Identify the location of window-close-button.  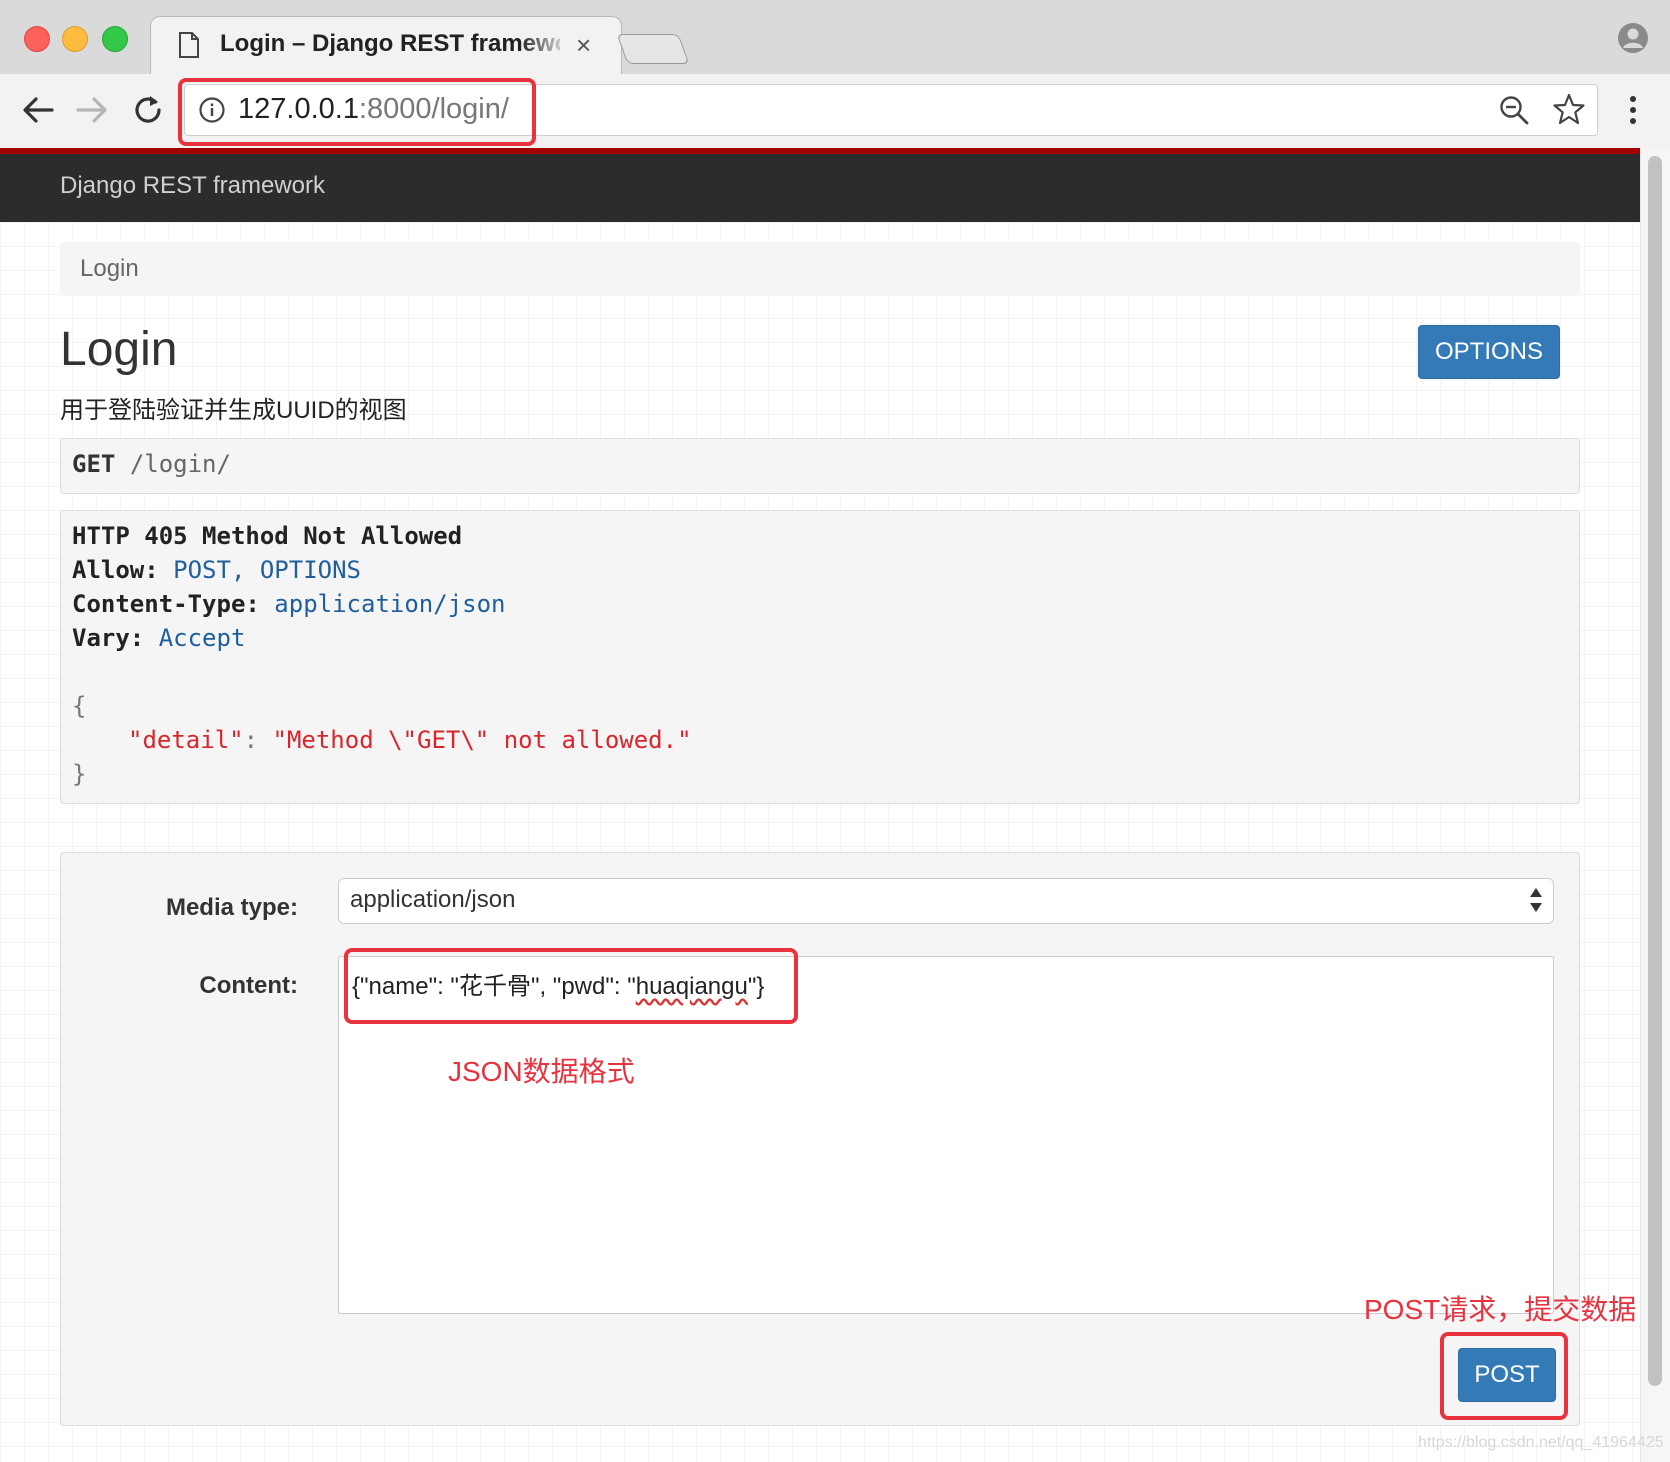
(37, 39).